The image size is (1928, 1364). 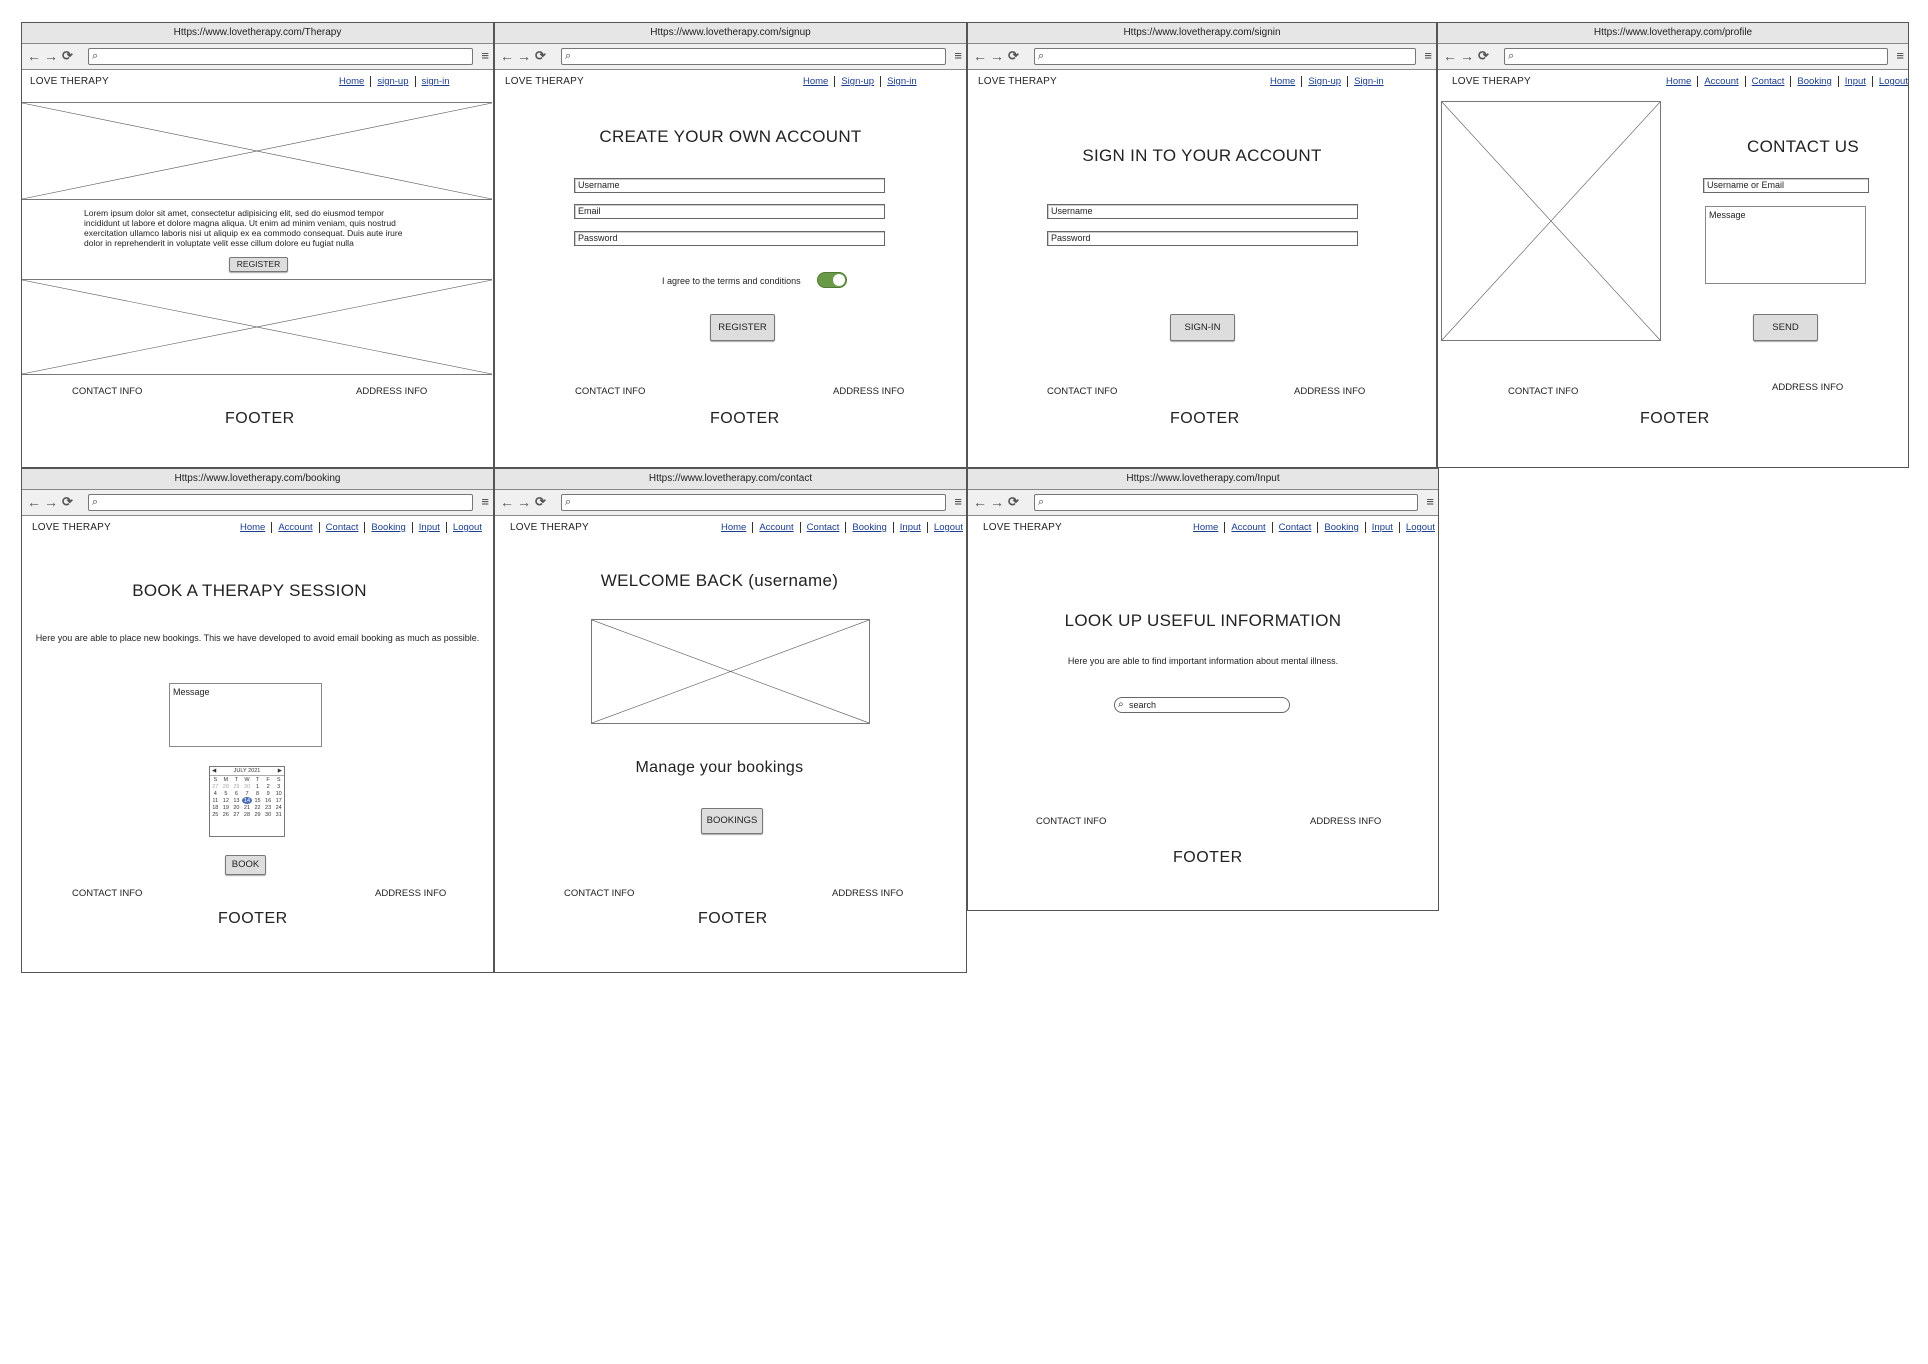 I want to click on email-field: Email, so click(x=729, y=211).